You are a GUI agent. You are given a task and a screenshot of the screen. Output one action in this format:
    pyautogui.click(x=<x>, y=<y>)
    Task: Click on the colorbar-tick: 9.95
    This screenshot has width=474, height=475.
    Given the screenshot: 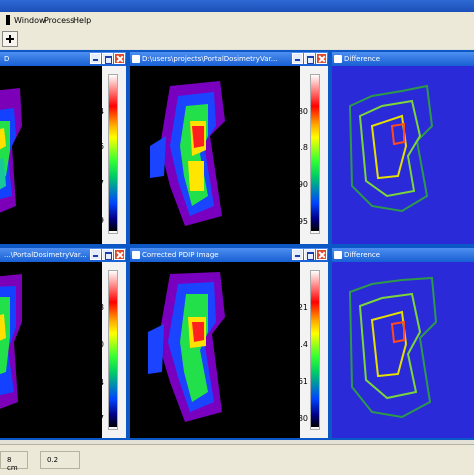 What is the action you would take?
    pyautogui.click(x=299, y=221)
    